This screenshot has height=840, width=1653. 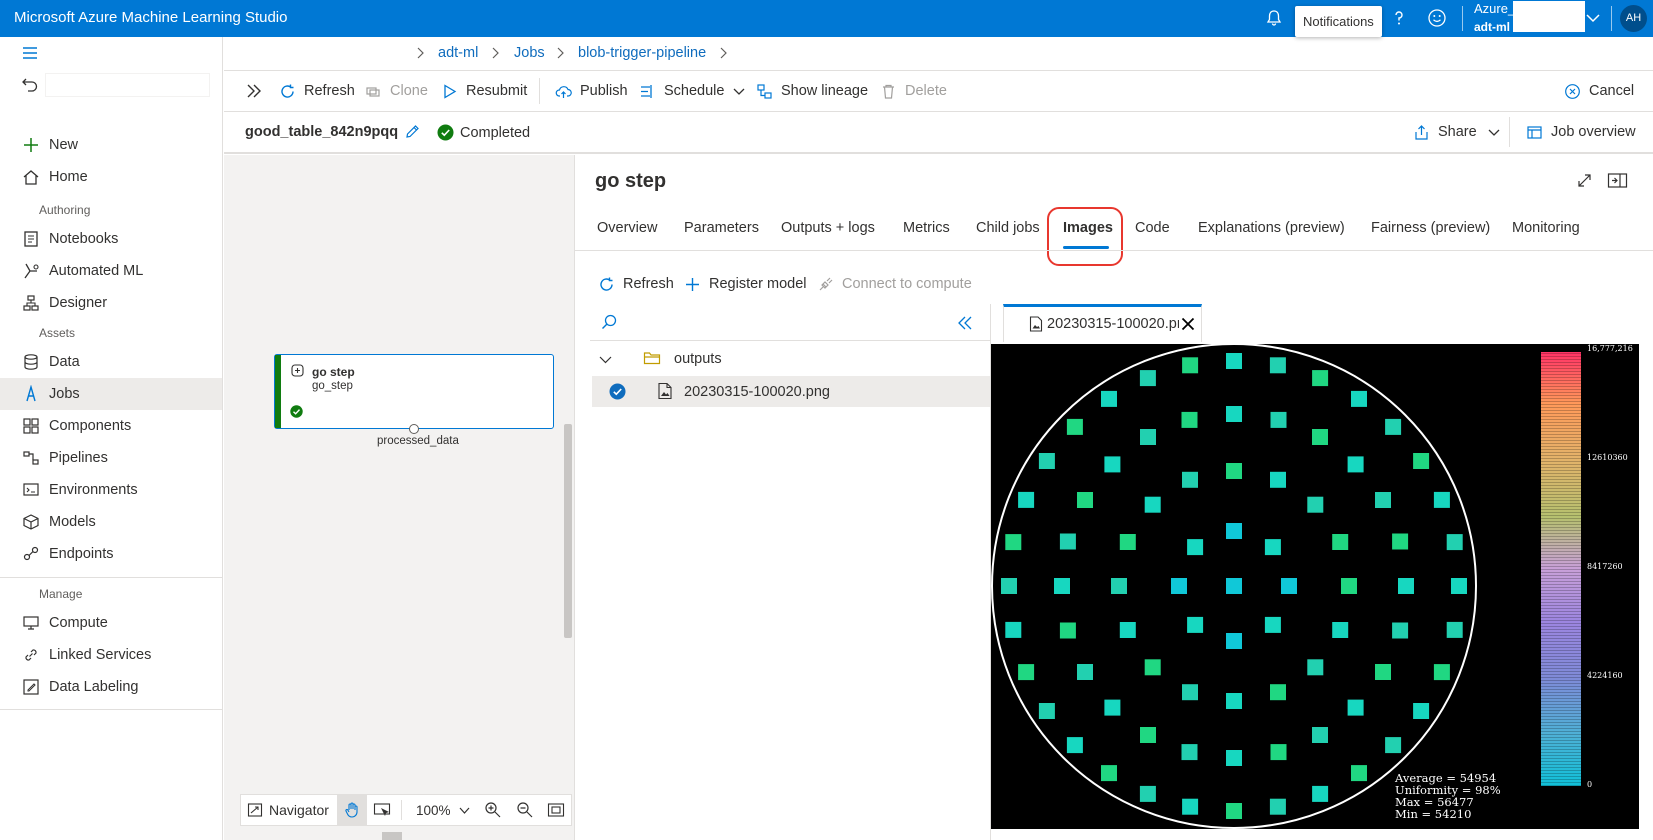 I want to click on sidebar-item-label: Compute, so click(x=78, y=623).